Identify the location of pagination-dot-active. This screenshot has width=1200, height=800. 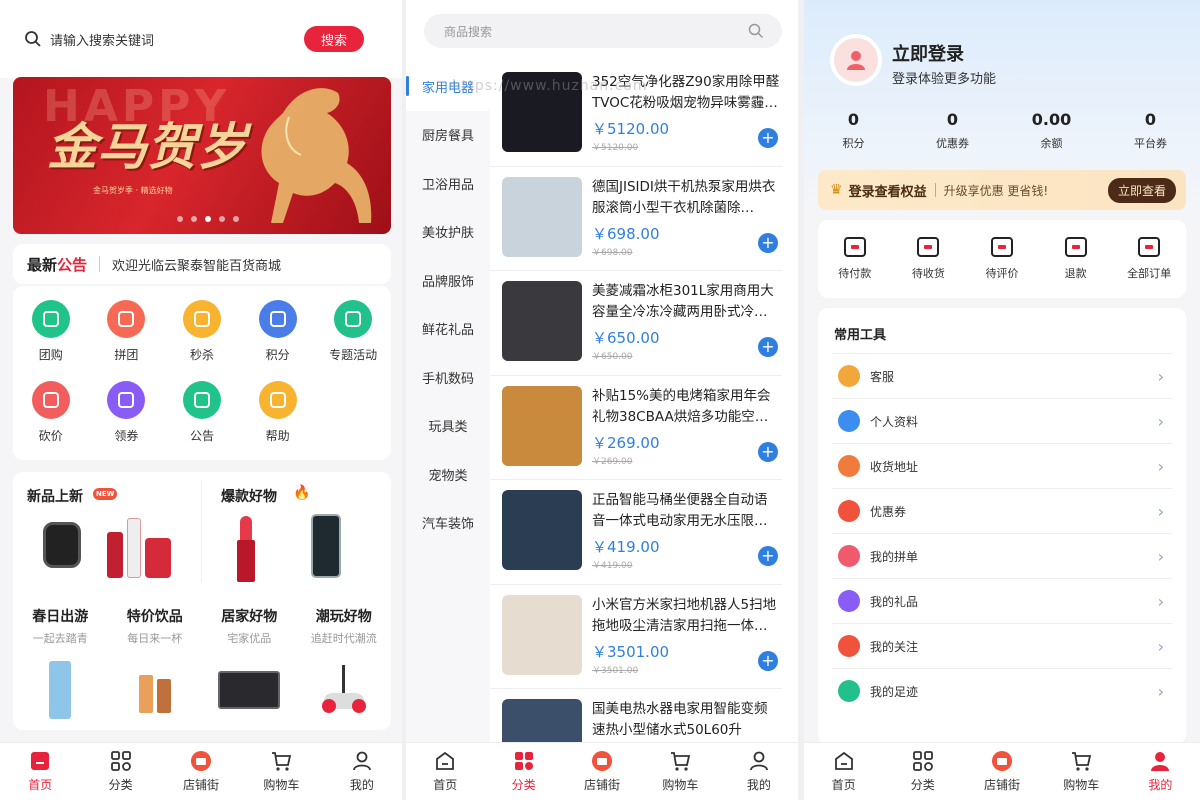
(208, 219).